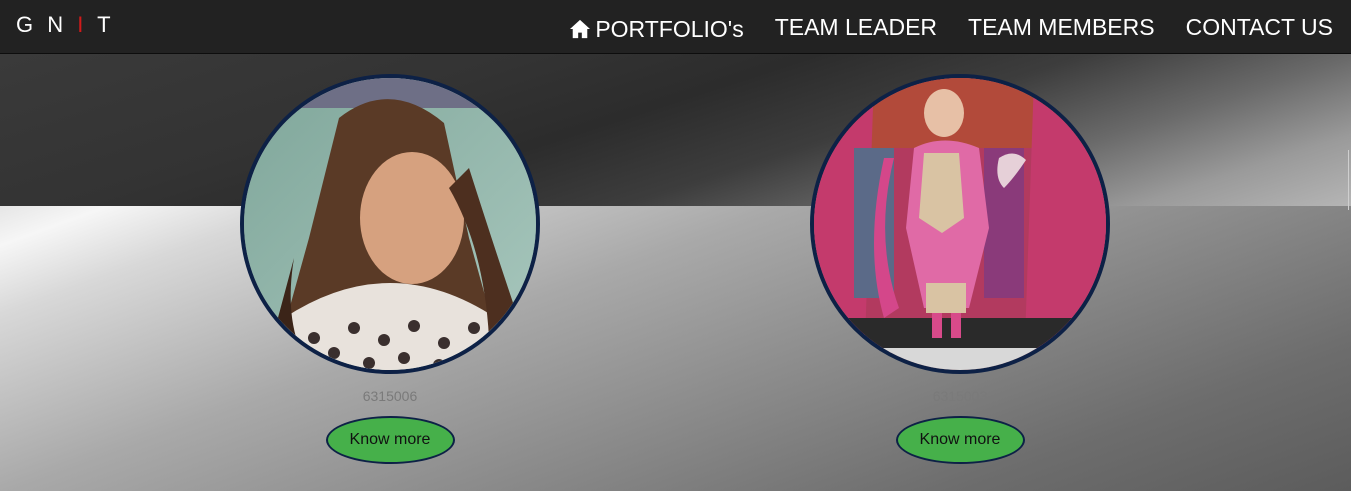  I want to click on member-roll-number: 6315003, so click(960, 396).